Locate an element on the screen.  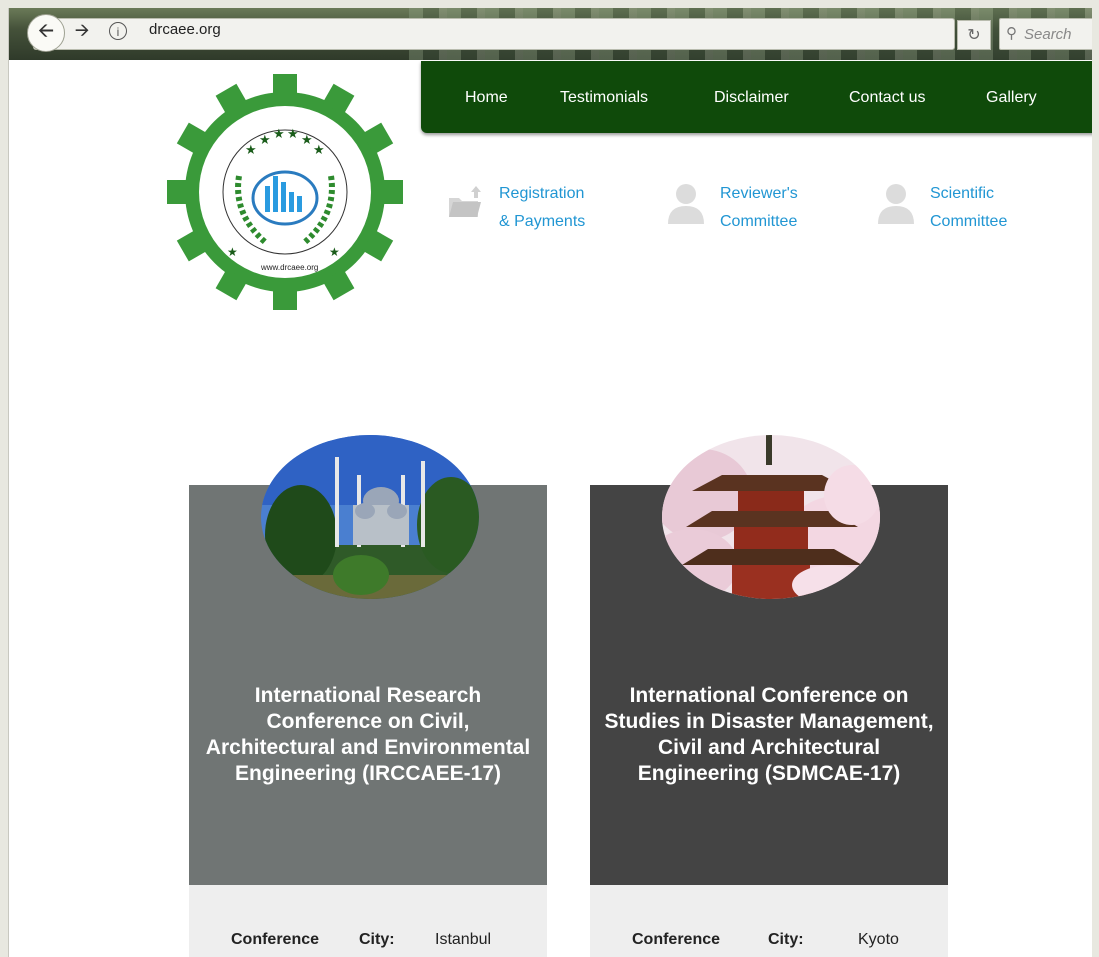
quick-link-registration: Registration & Payments is located at coordinates (515, 208).